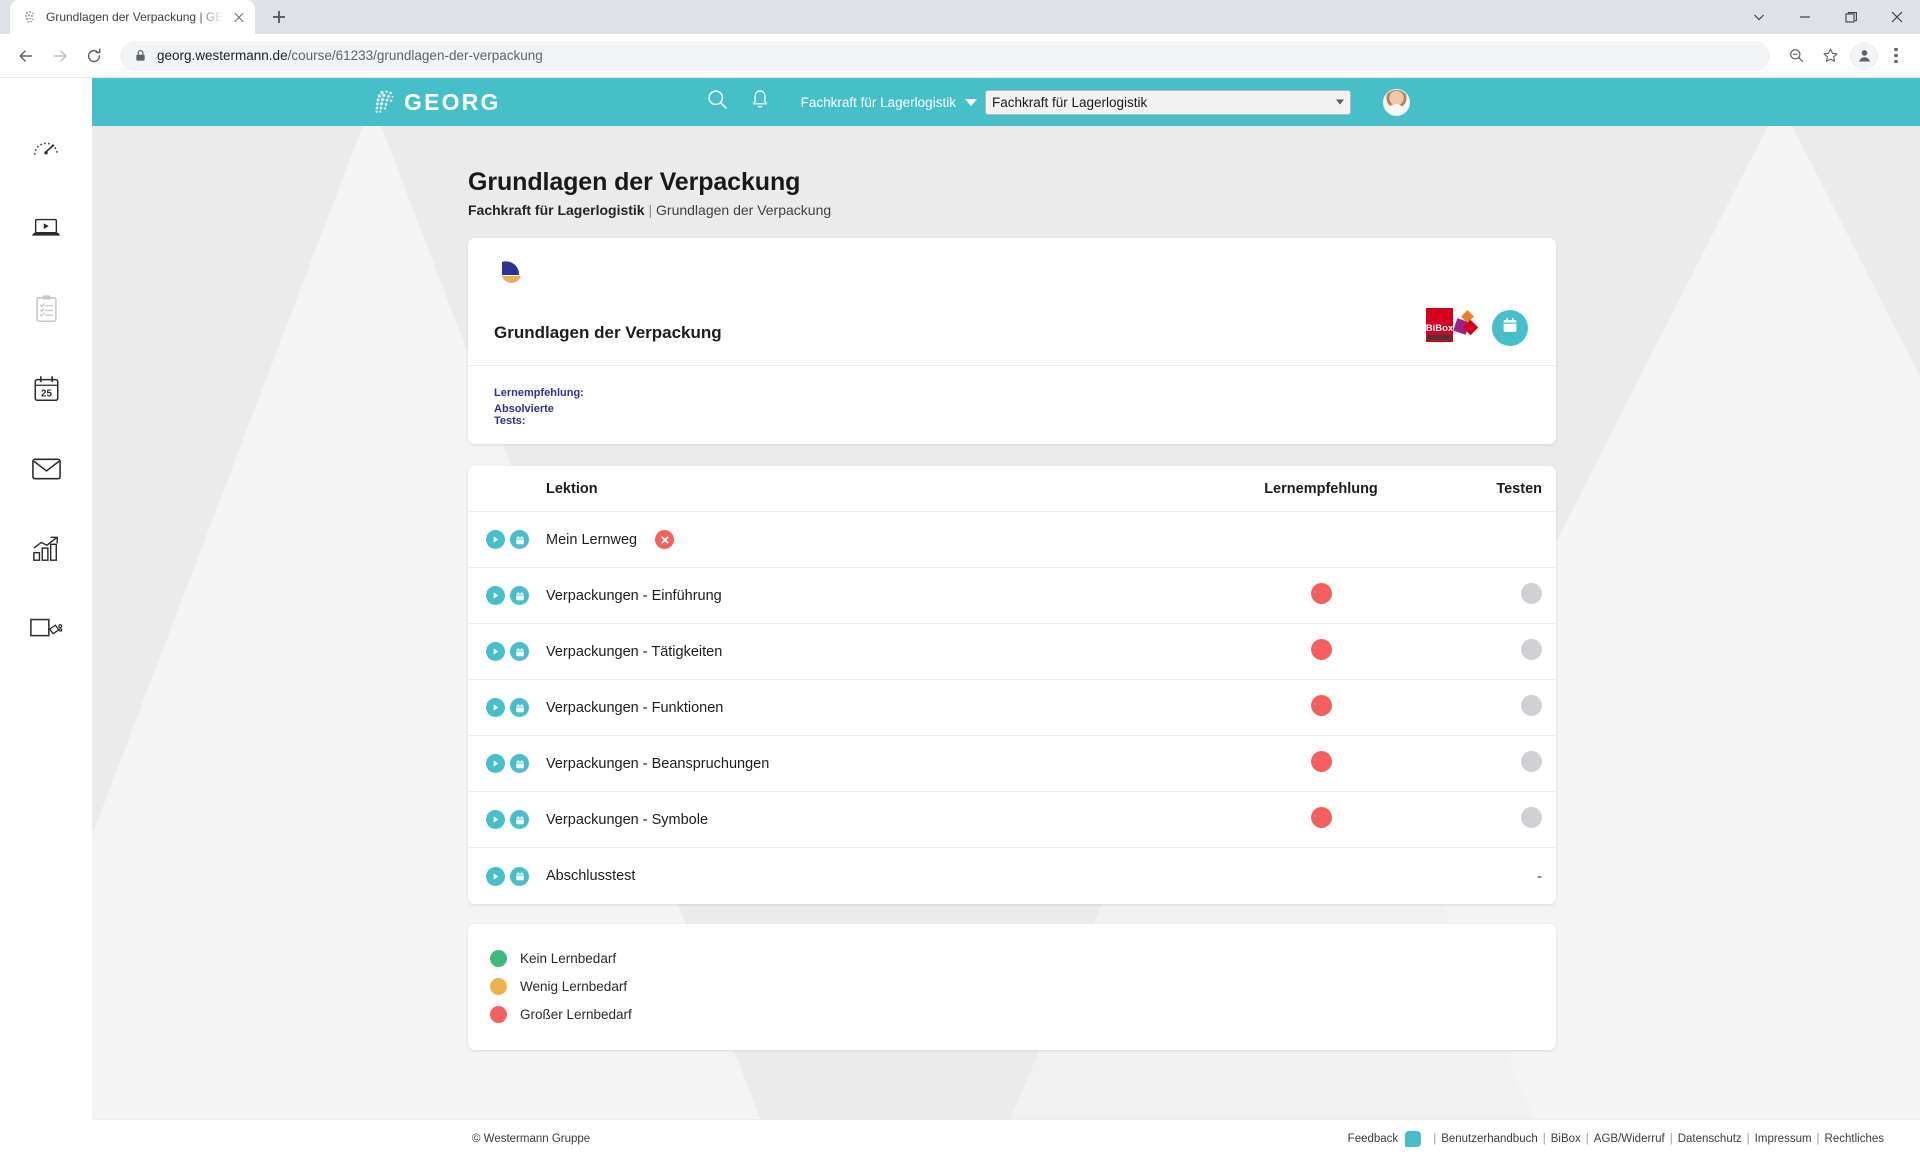 The height and width of the screenshot is (1157, 1920). I want to click on chat-bubble-icon, so click(1413, 1138).